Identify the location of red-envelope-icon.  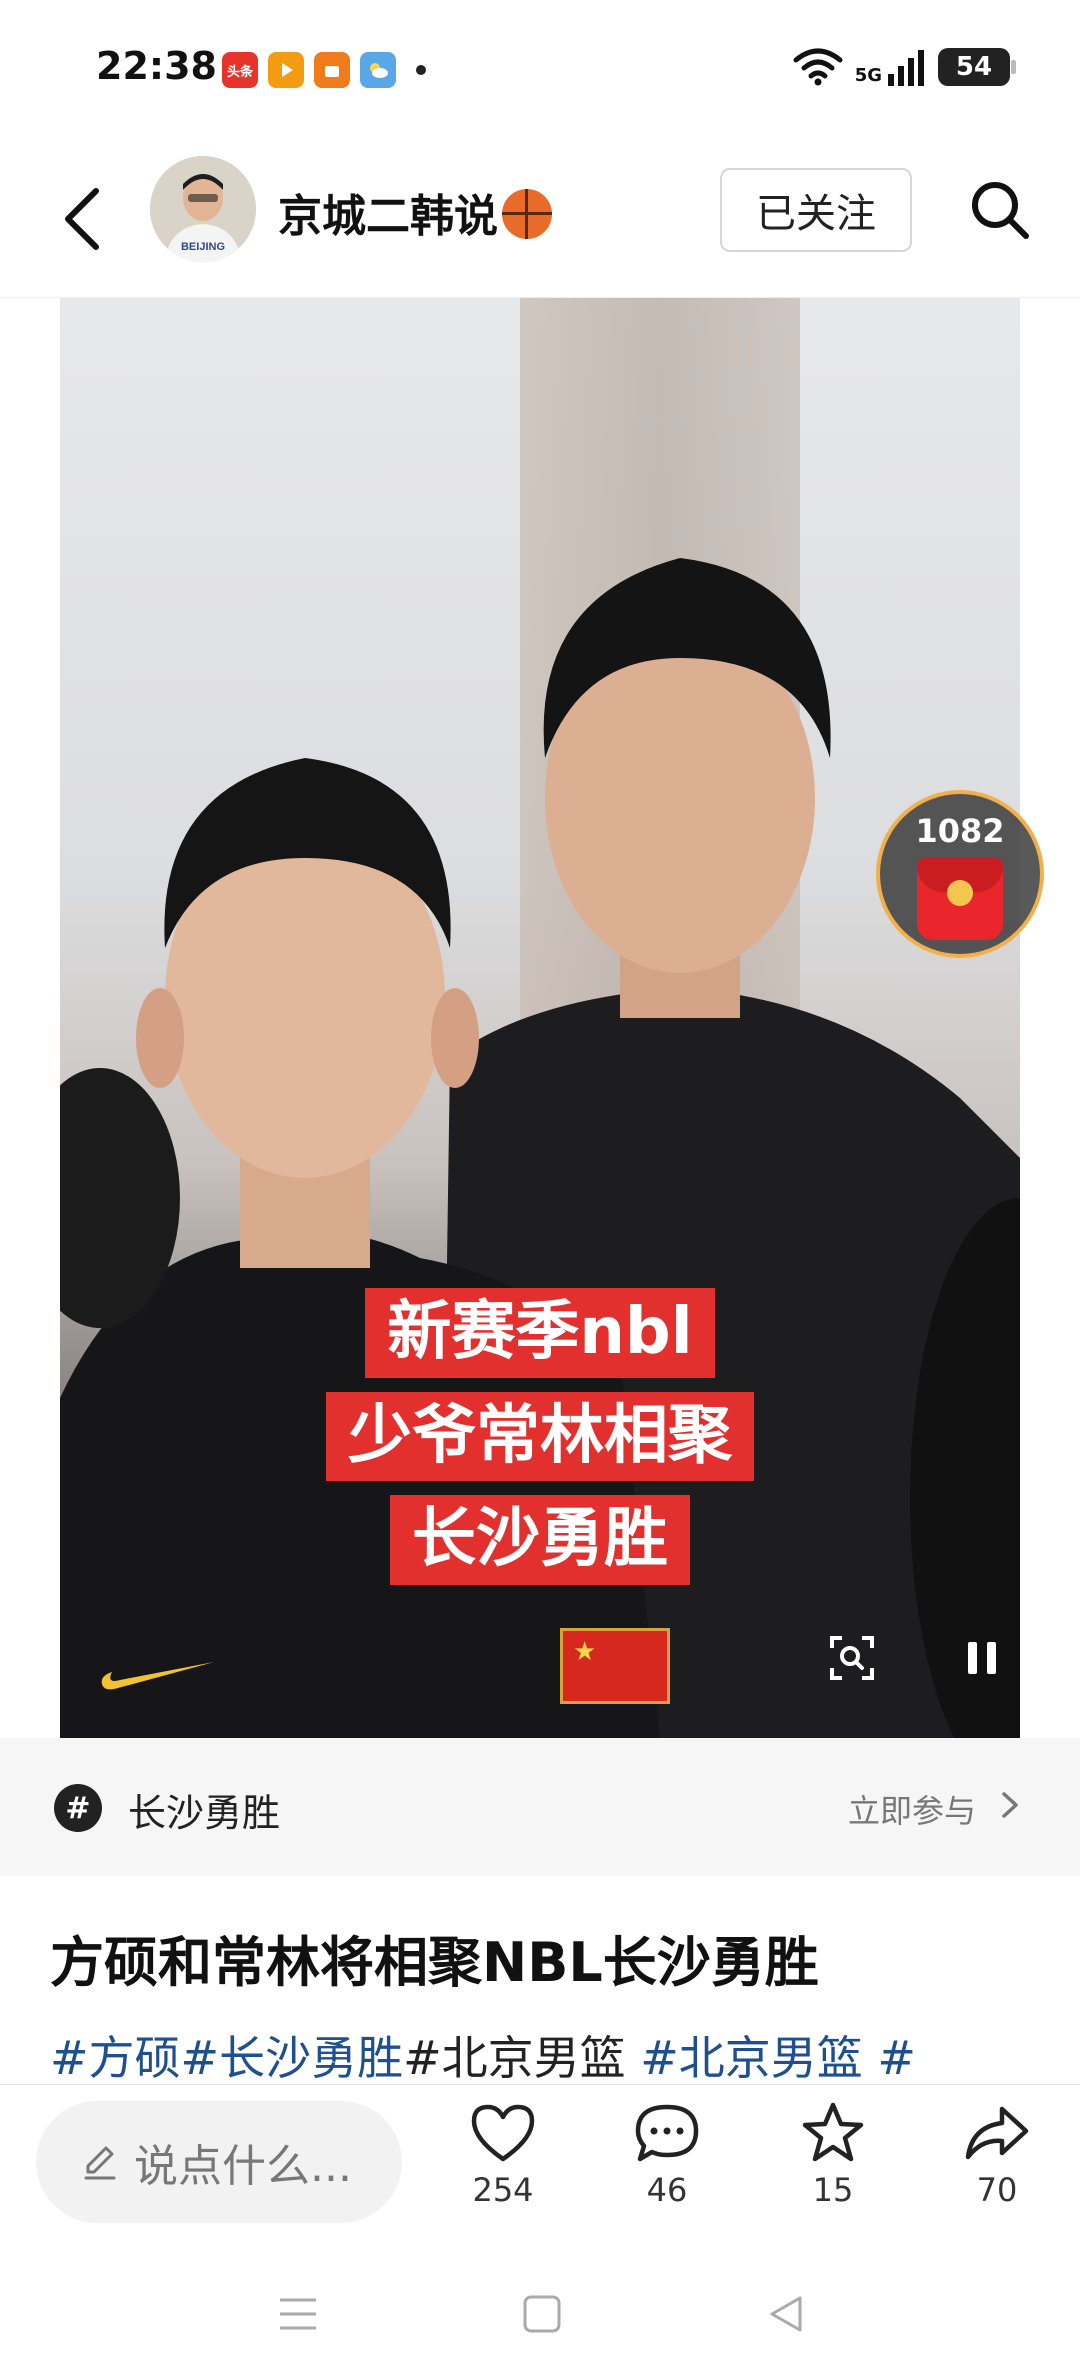
(960, 899).